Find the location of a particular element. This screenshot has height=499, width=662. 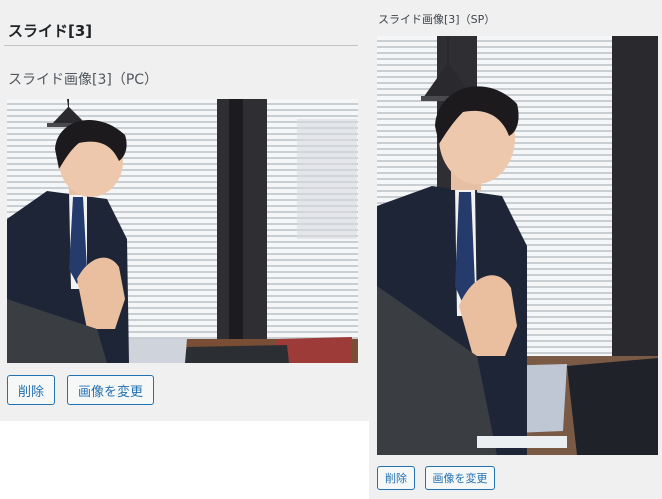

pc-change-image-button: 画像を変更 is located at coordinates (110, 390).